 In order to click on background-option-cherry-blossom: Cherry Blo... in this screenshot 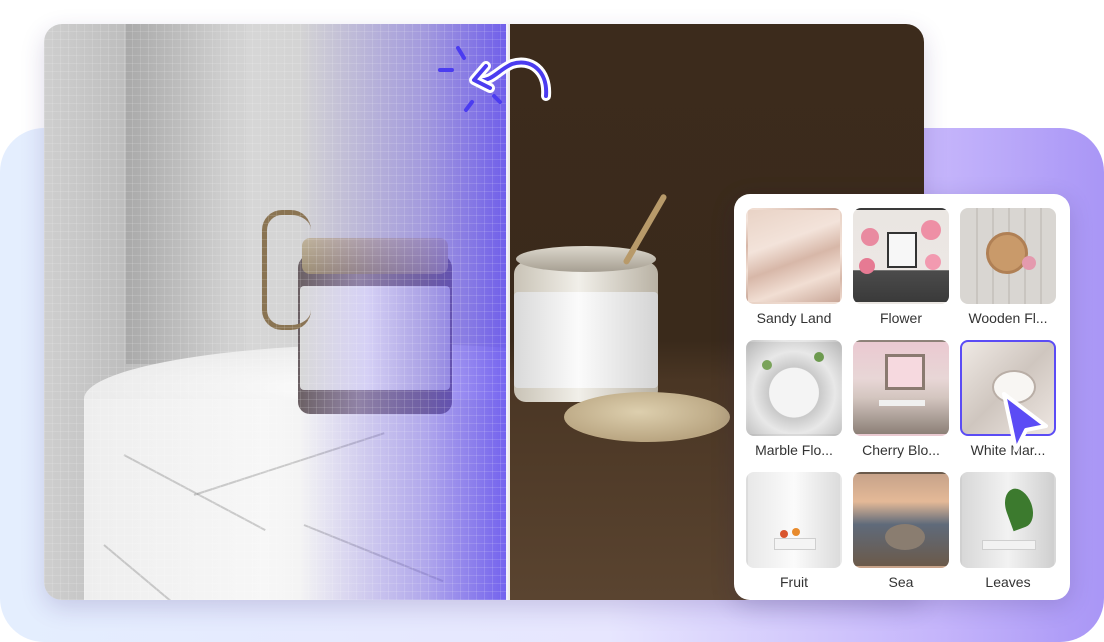, I will do `click(901, 399)`.